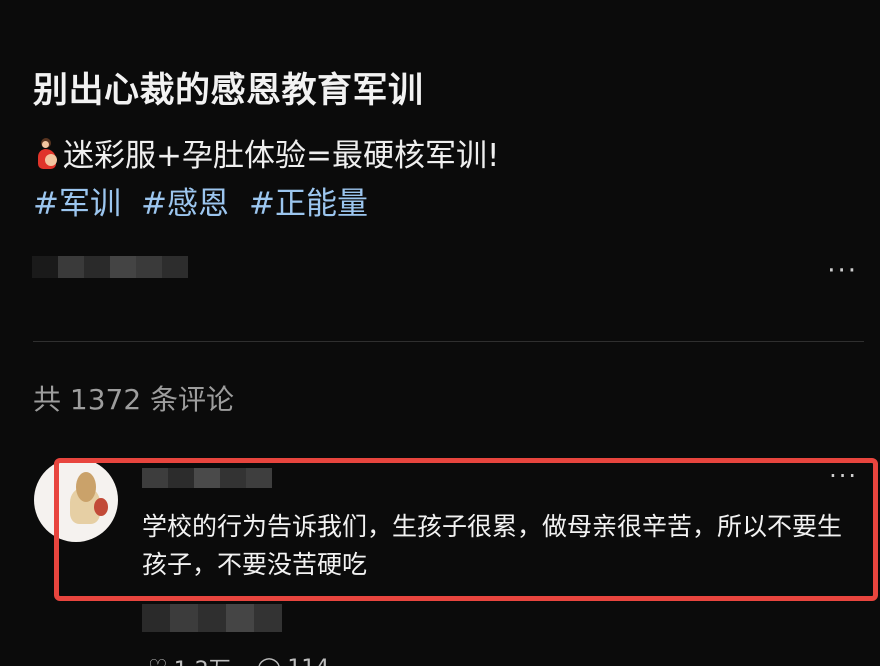 The width and height of the screenshot is (880, 666). Describe the element at coordinates (308, 661) in the screenshot. I see `reply-count: 114` at that location.